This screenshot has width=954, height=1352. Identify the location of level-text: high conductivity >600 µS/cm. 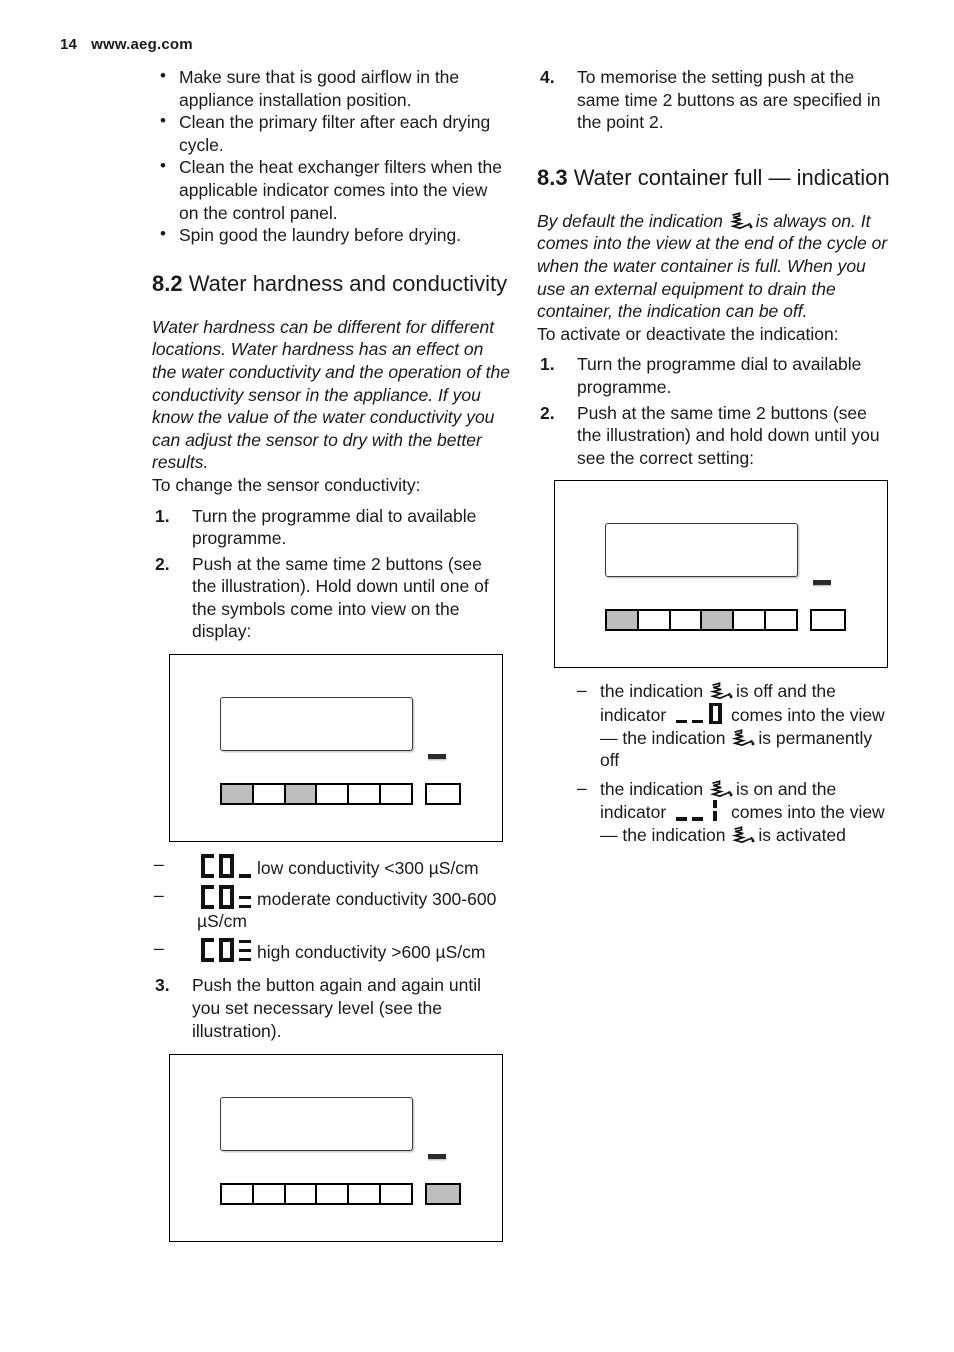
(371, 951).